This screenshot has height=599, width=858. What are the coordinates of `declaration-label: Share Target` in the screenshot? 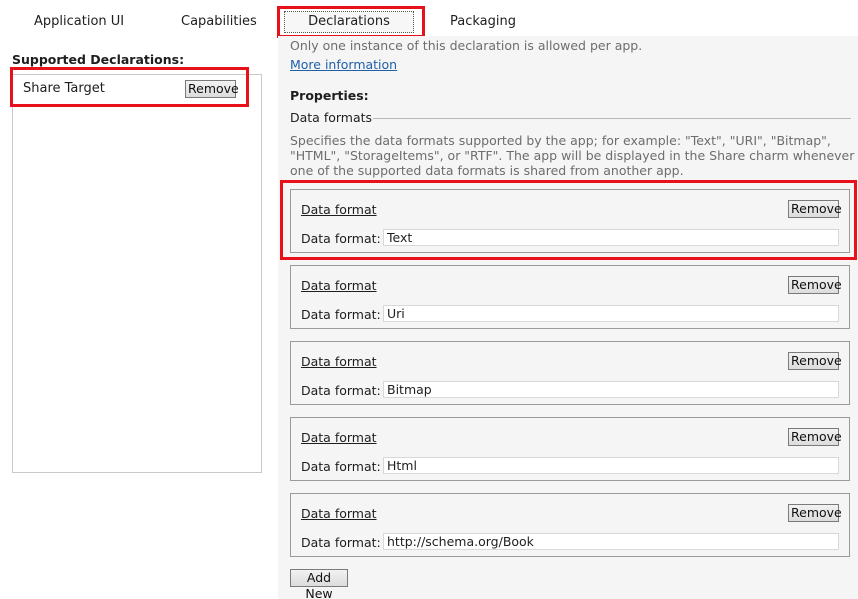 It's located at (64, 88).